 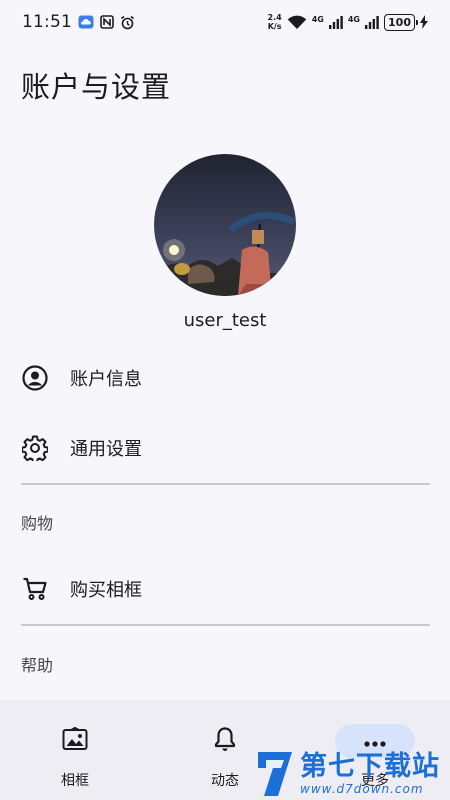 I want to click on image-frame-icon, so click(x=75, y=740).